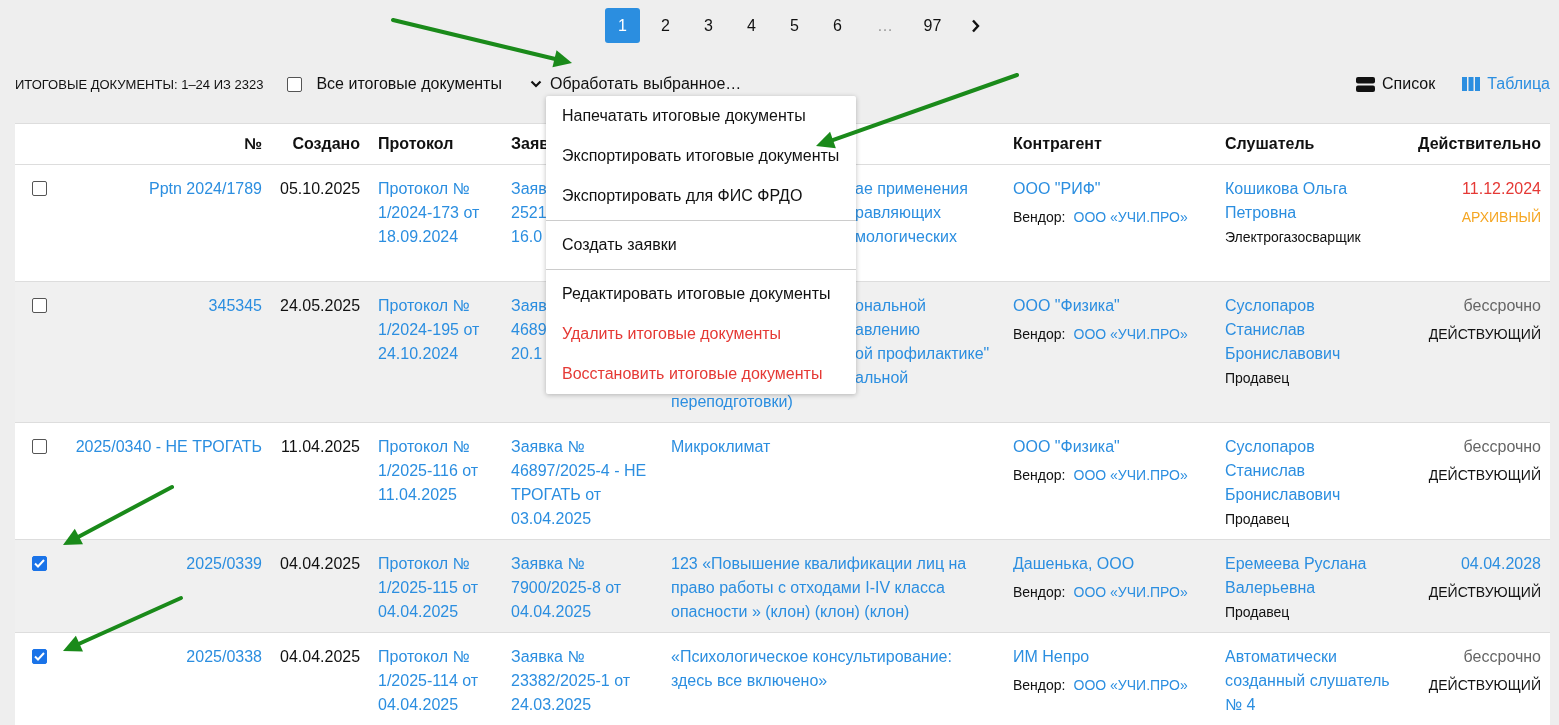 The width and height of the screenshot is (1559, 725). I want to click on listener-link: Автоматически созданный слушатель № 4, so click(1308, 681).